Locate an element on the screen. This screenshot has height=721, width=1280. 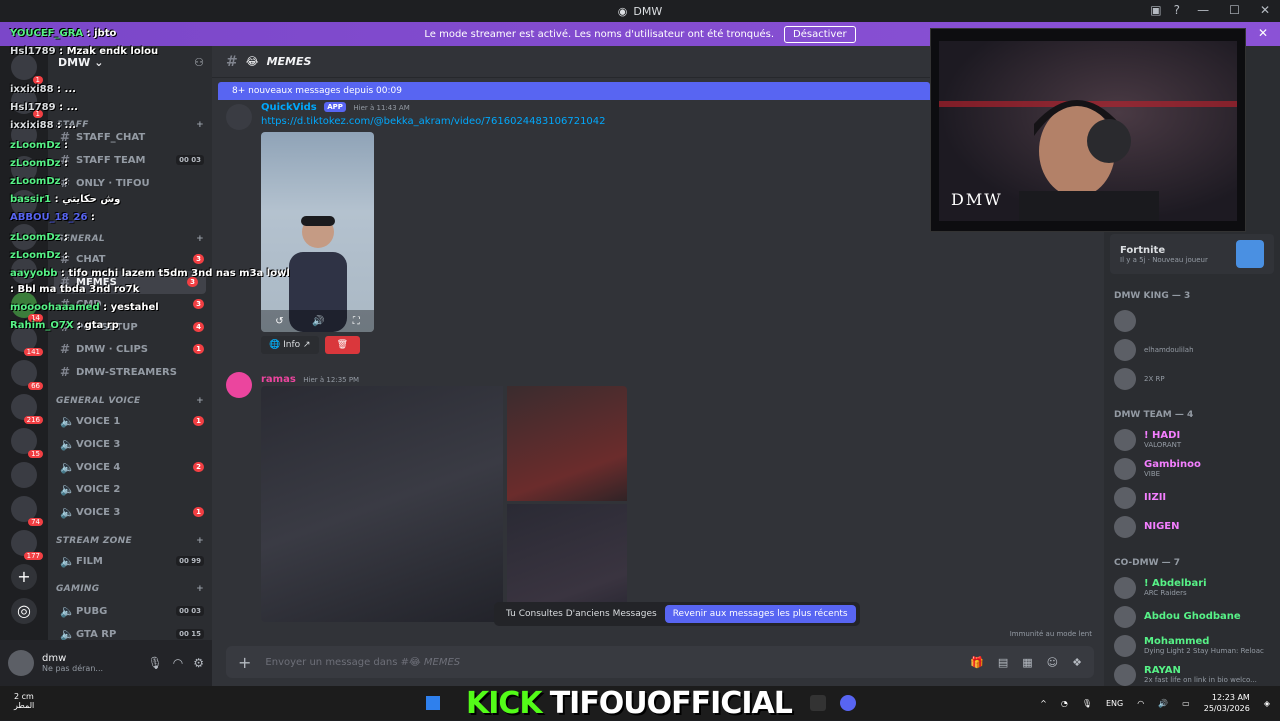
server-icon: 15 is located at coordinates (27, 443).